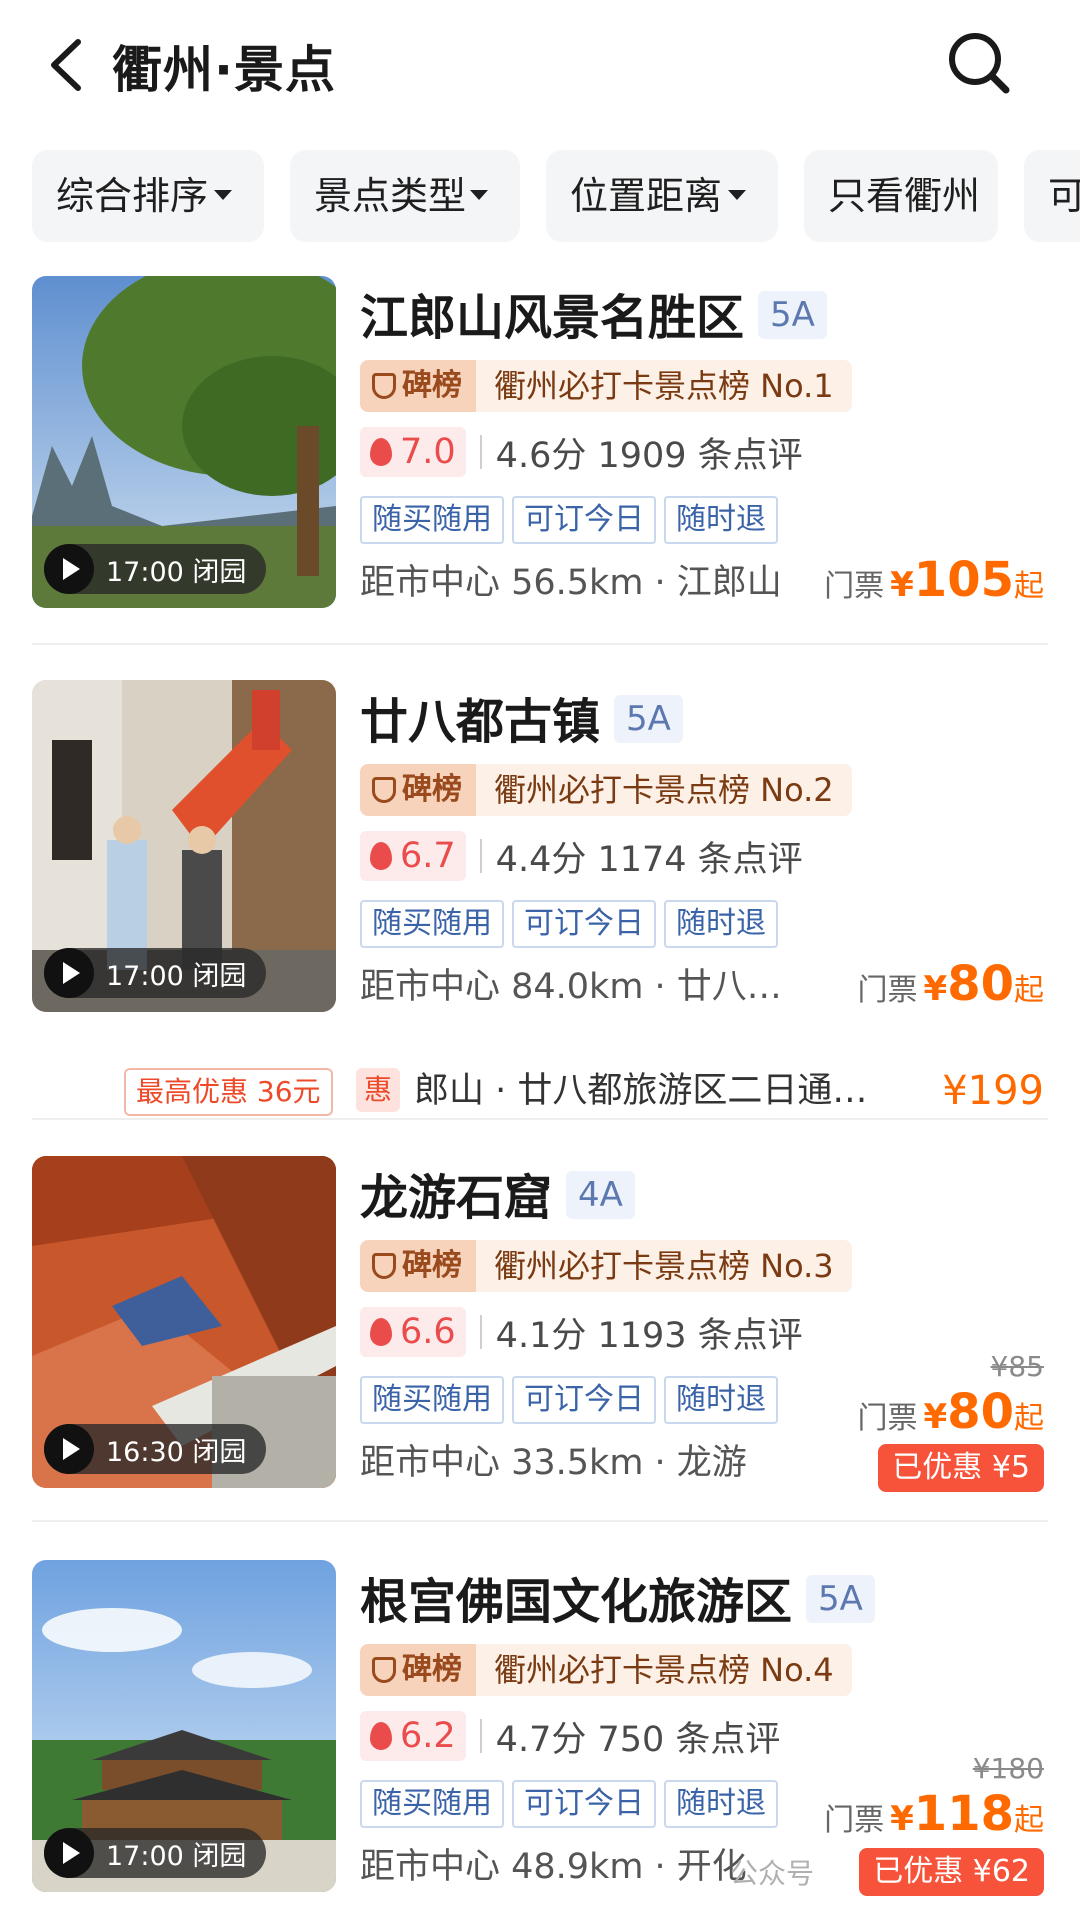 The image size is (1080, 1914). What do you see at coordinates (418, 790) in the screenshot?
I see `rank-badge: 碑榜` at bounding box center [418, 790].